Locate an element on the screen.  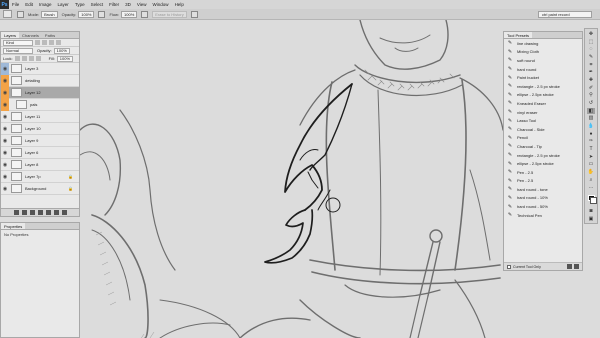
preset-item: ✎ Pen - 2.5 is located at coordinates (543, 172).